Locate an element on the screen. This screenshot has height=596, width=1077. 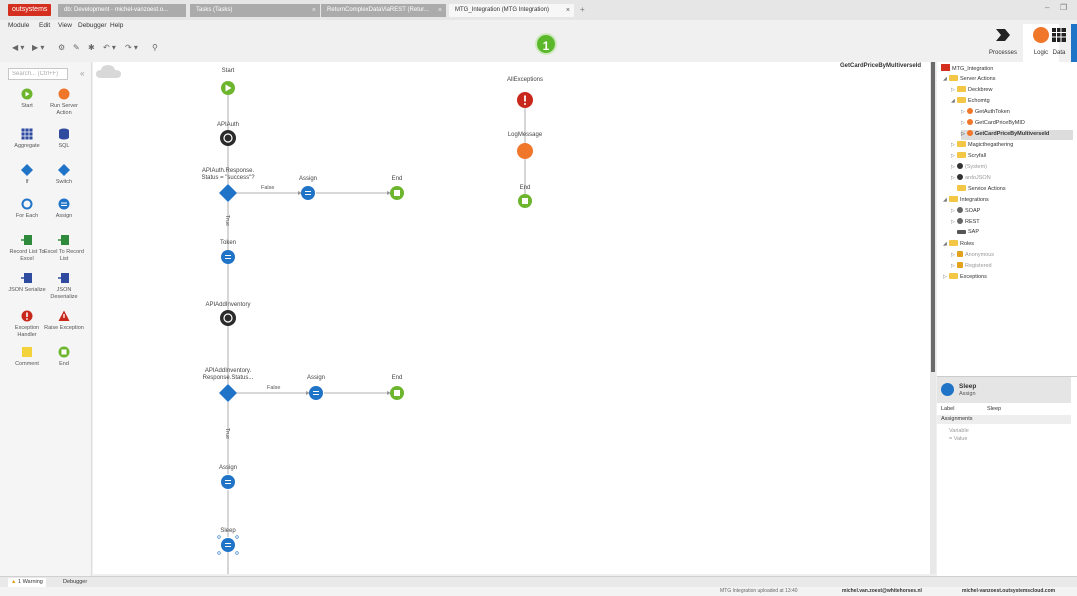
json-deserialize-icon is located at coordinates (63, 278).